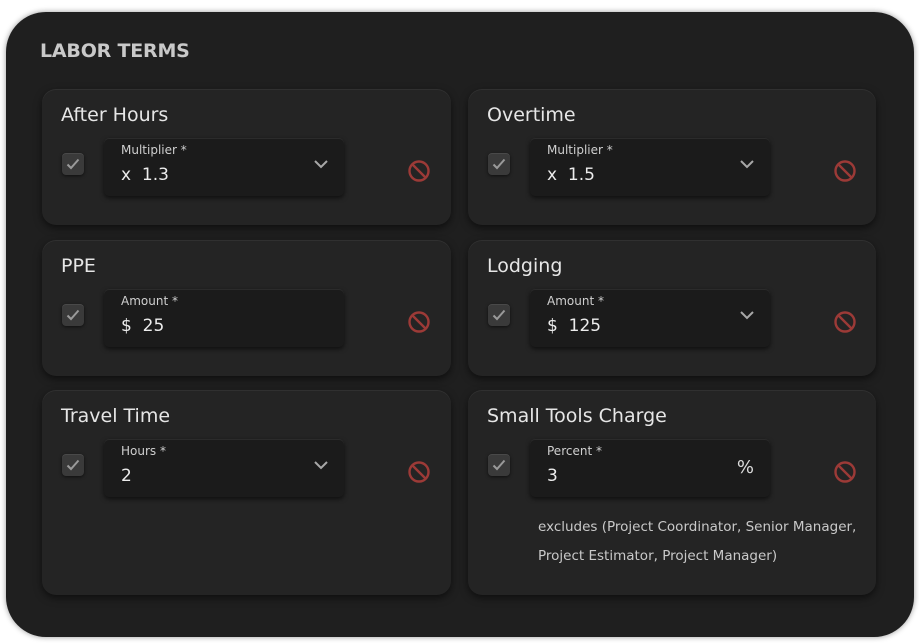 The width and height of the screenshot is (919, 643). Describe the element at coordinates (116, 416) in the screenshot. I see `card-title: Travel Time` at that location.